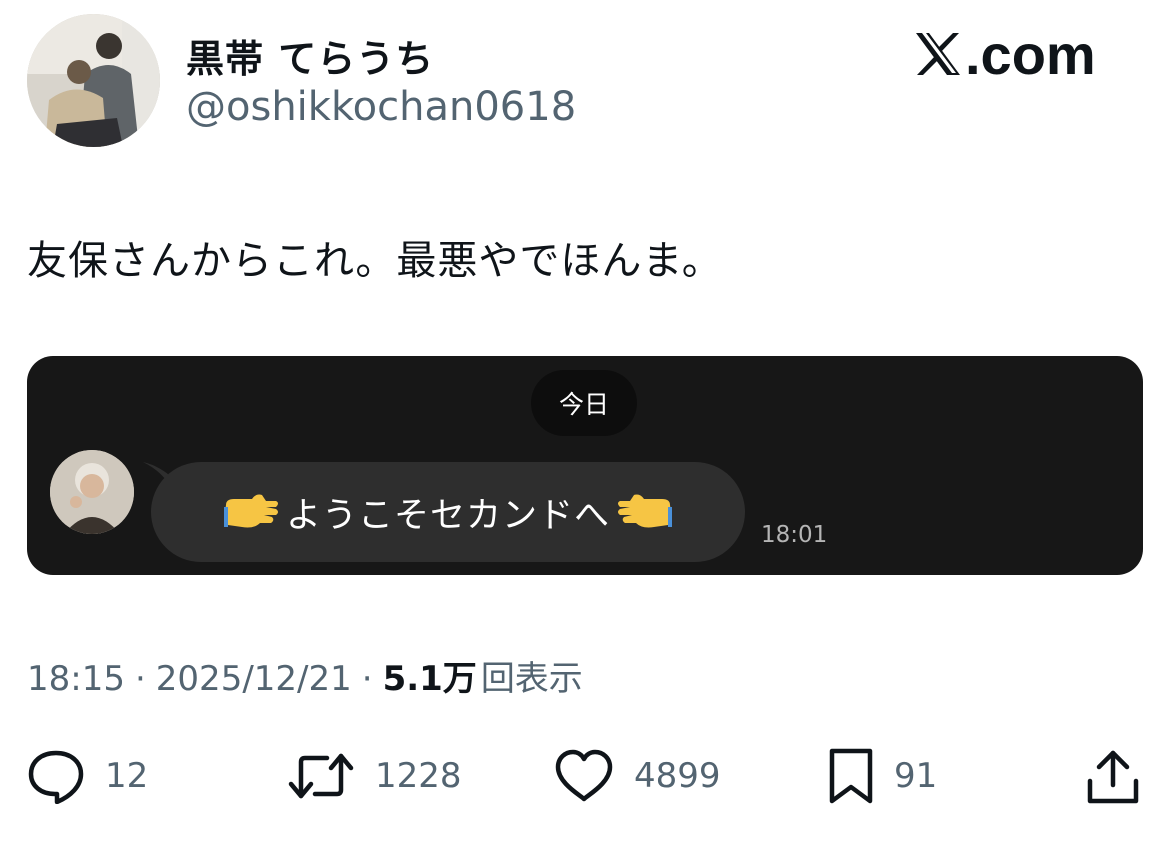 The image size is (1170, 845). I want to click on sender-avatar, so click(92, 492).